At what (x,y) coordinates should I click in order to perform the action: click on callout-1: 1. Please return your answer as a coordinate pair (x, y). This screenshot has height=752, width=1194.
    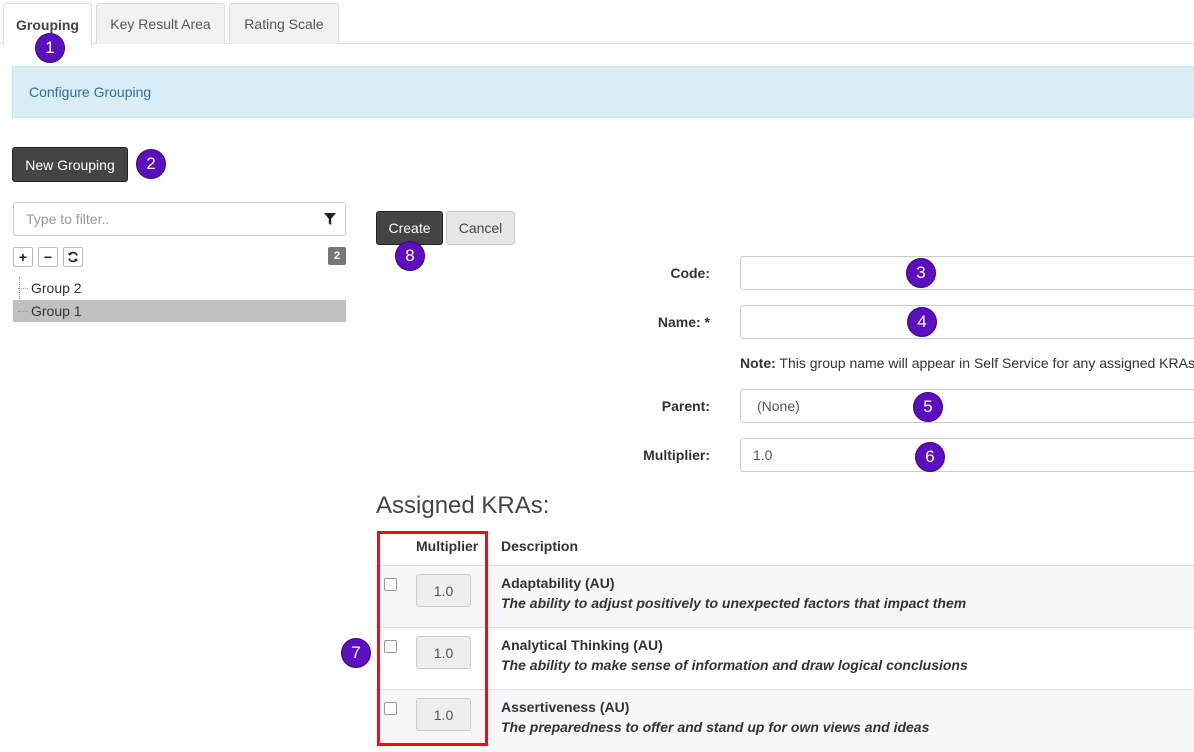
    Looking at the image, I should click on (50, 48).